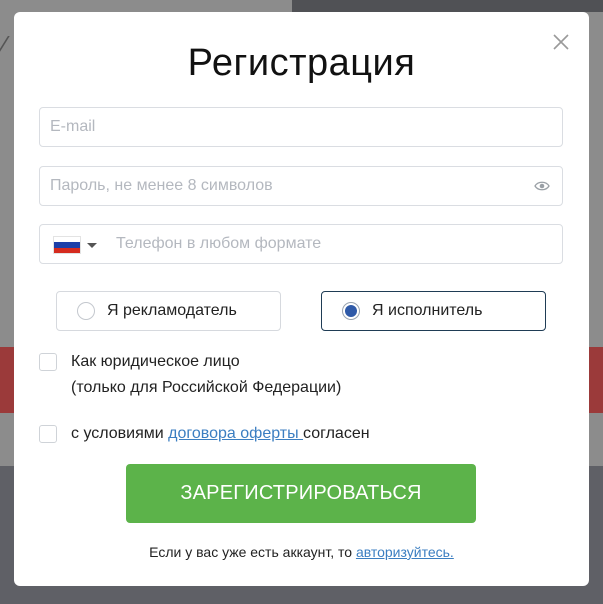 This screenshot has height=604, width=603. Describe the element at coordinates (155, 361) in the screenshot. I see `legal-entity-label-line1: Как юридическое лицо` at that location.